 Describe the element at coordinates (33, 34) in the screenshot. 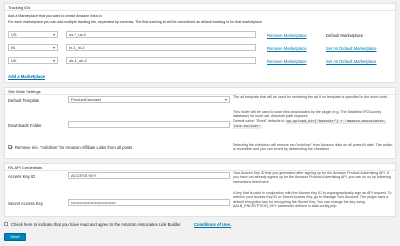

I see `marketplace-select-us: US ▾` at that location.